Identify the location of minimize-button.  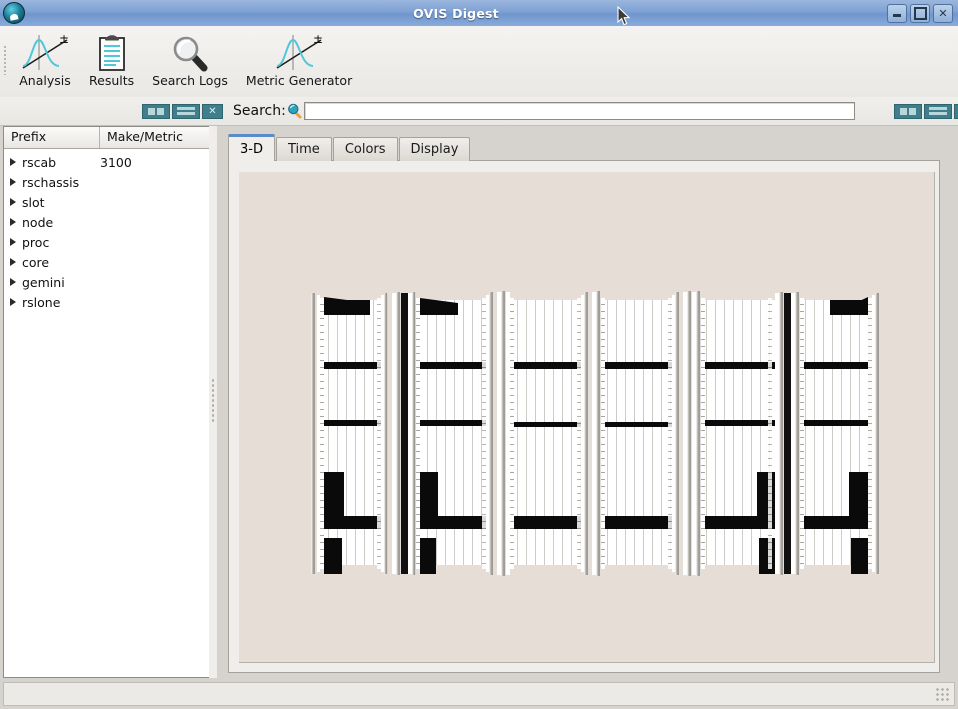
(897, 13).